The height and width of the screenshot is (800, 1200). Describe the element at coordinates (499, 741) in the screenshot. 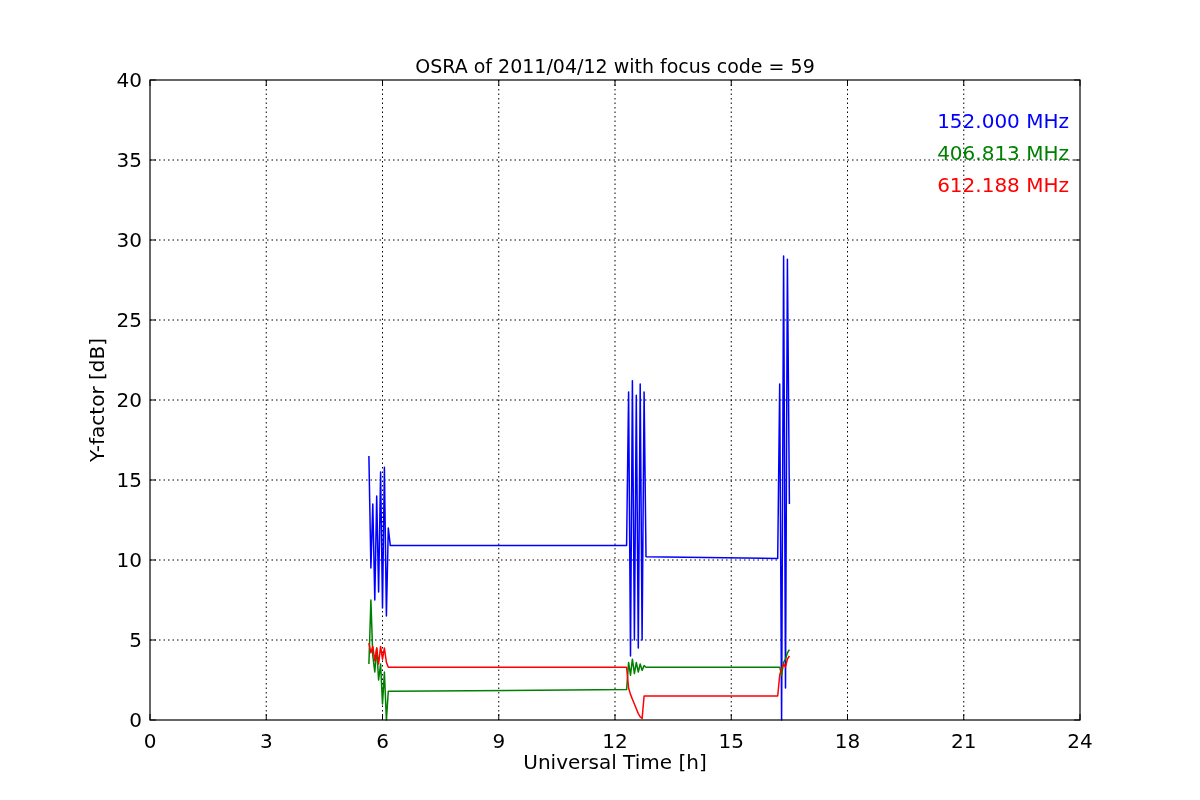

I see `tick-label: 9` at that location.